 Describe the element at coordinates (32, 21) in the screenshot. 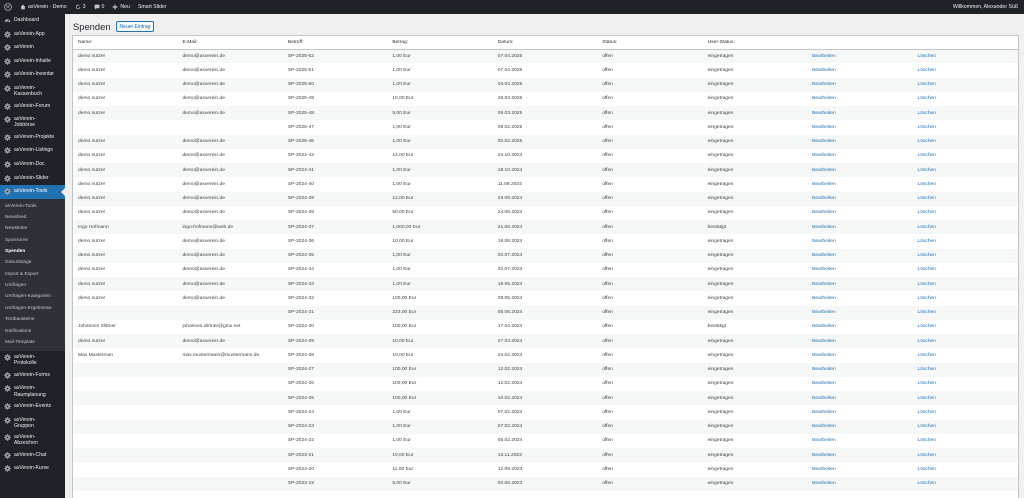

I see `sidebar-item-dashboard: Dashboard` at that location.